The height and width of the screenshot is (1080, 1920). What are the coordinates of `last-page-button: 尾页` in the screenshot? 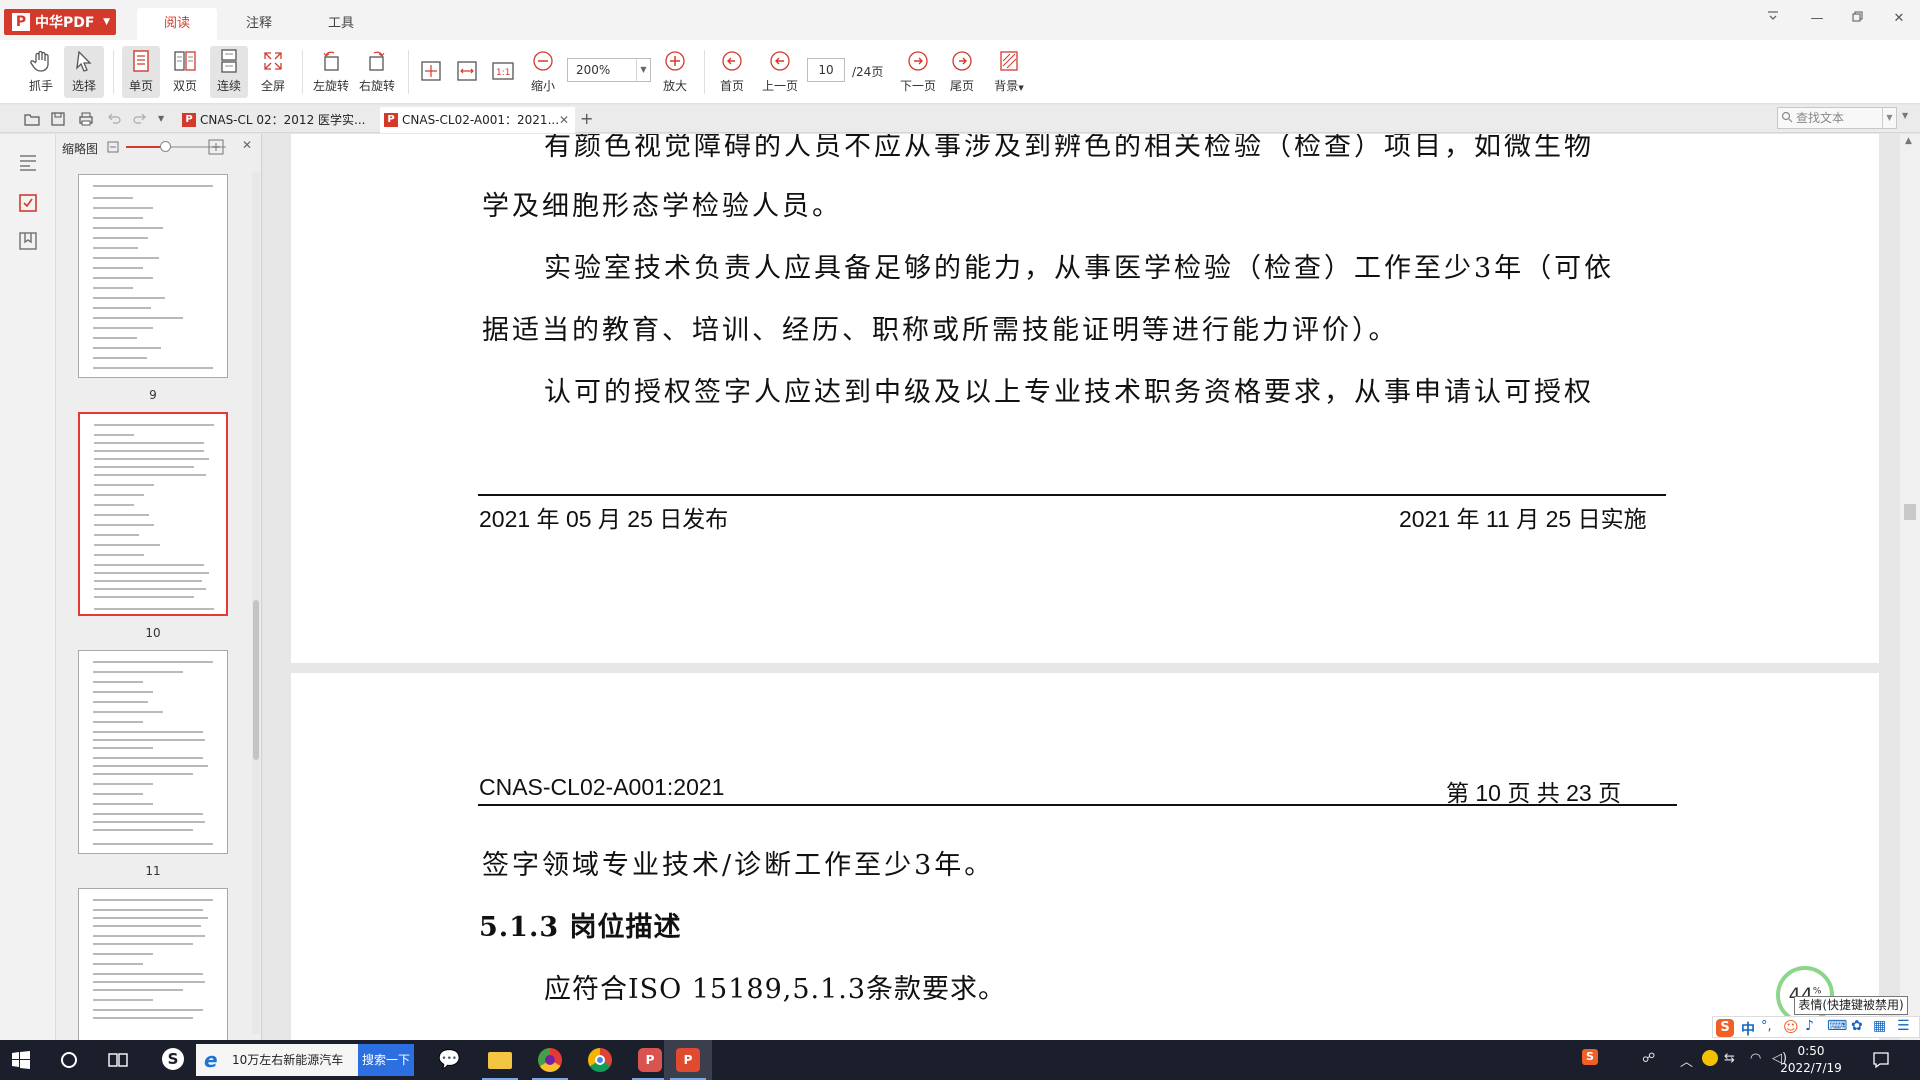 It's located at (962, 72).